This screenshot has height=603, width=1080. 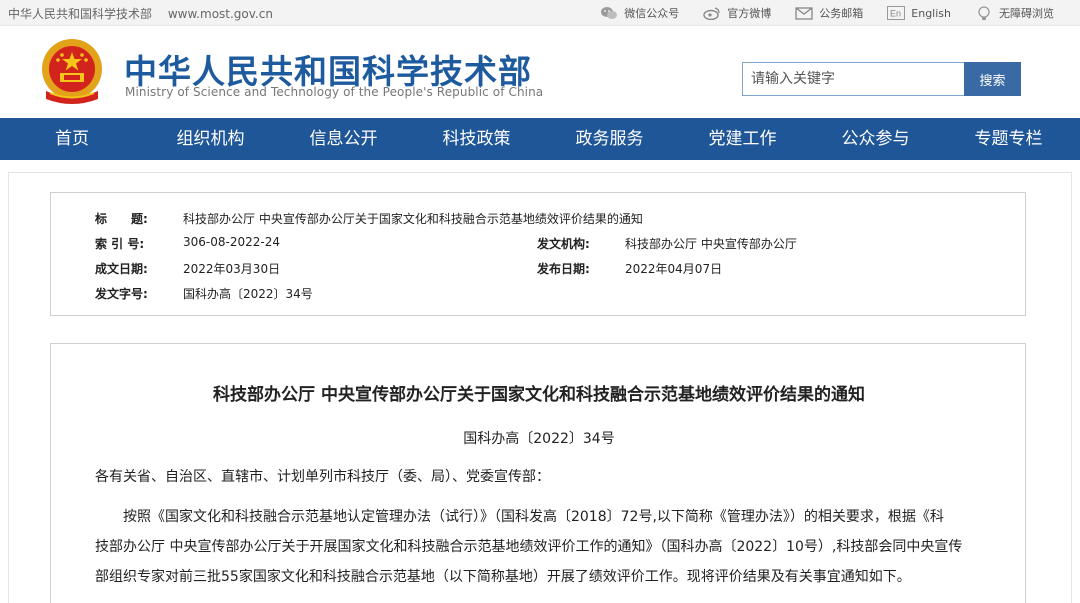 I want to click on meta-created-value: 2022年03月30日, so click(x=232, y=269).